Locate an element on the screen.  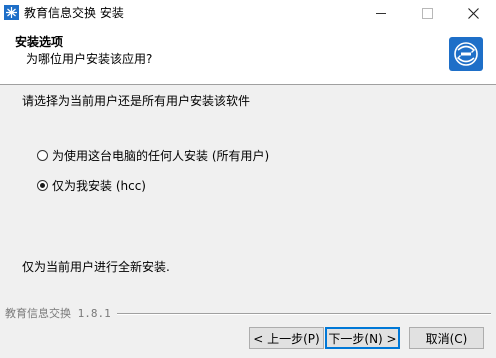
back-button: < 上一步(P) is located at coordinates (286, 338).